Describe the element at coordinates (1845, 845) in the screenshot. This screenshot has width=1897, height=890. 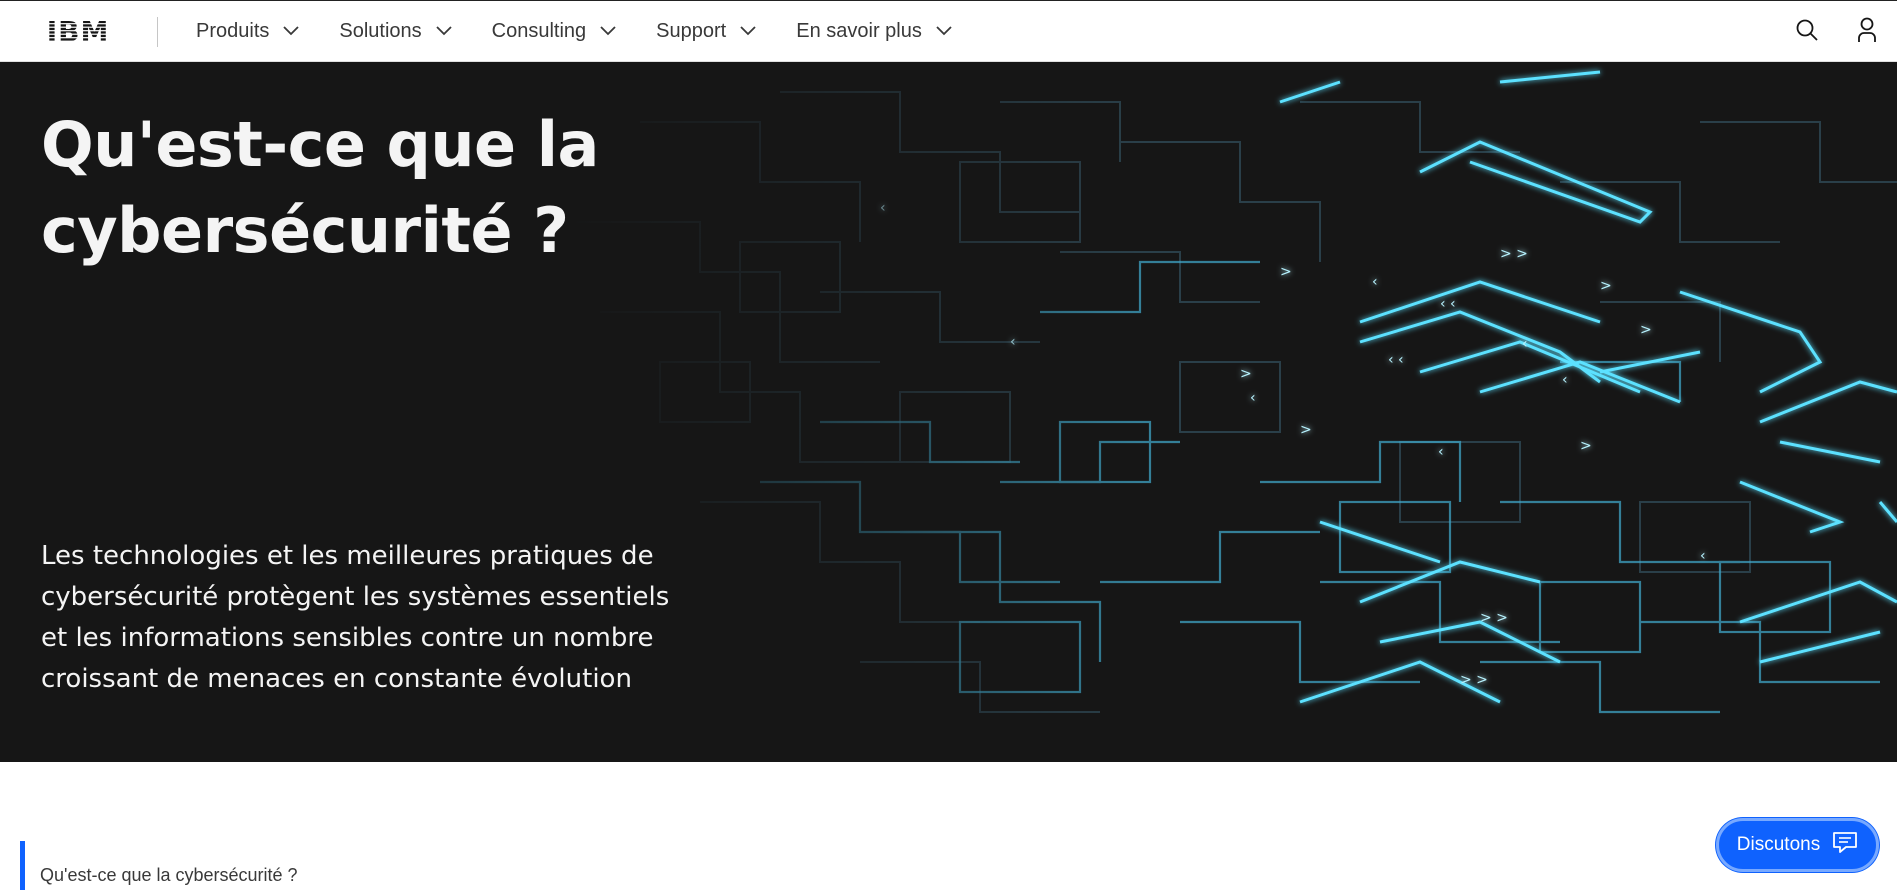
I see `chat-icon` at that location.